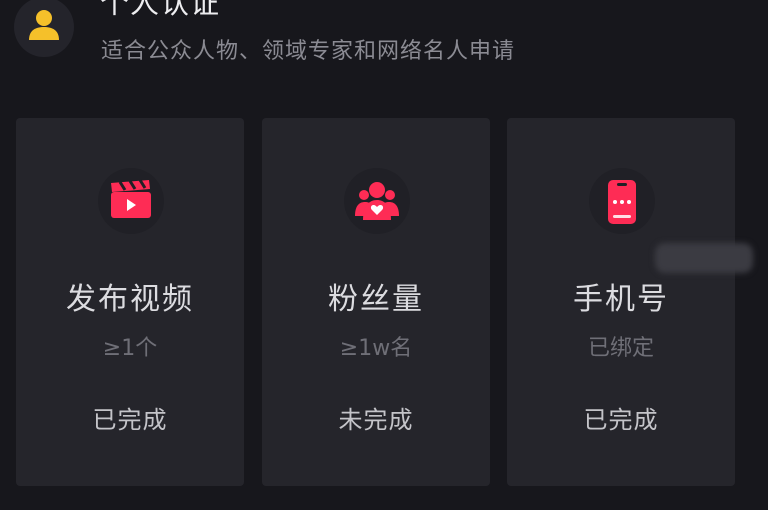 The image size is (768, 510). I want to click on card-title: 粉丝量, so click(376, 299).